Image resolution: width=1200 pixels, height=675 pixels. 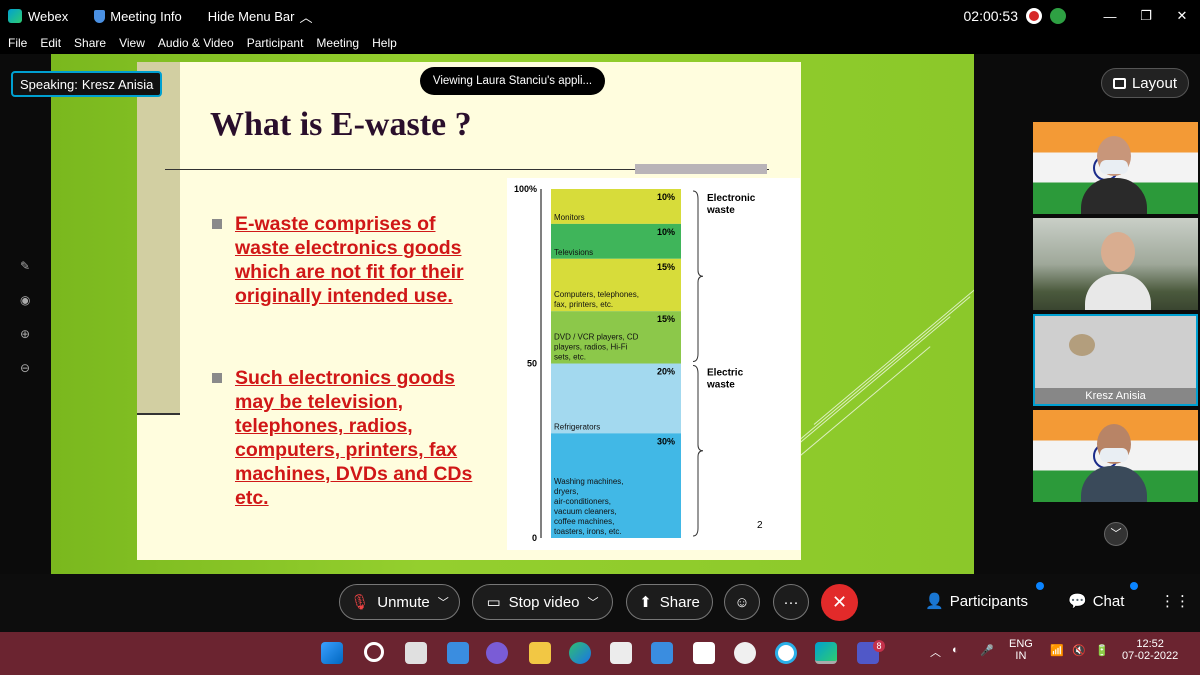 I want to click on menu-view: View, so click(x=132, y=43).